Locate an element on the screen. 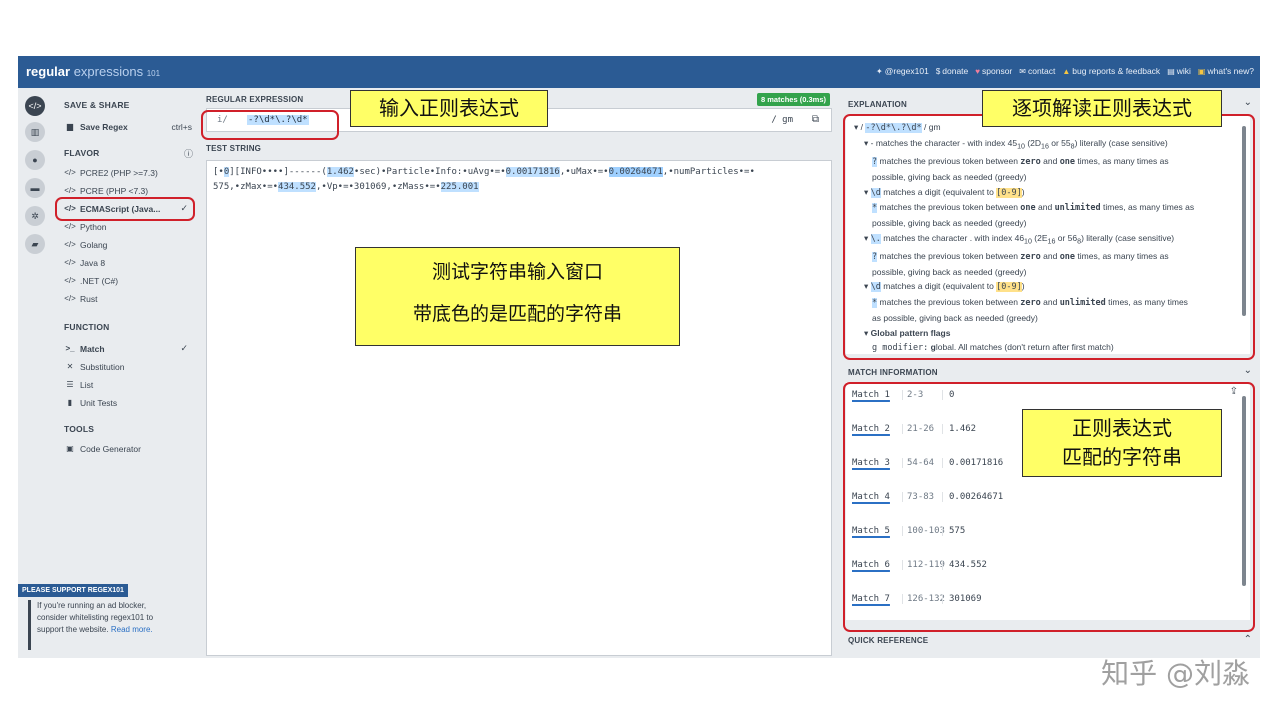  test-text: [• is located at coordinates (218, 172).